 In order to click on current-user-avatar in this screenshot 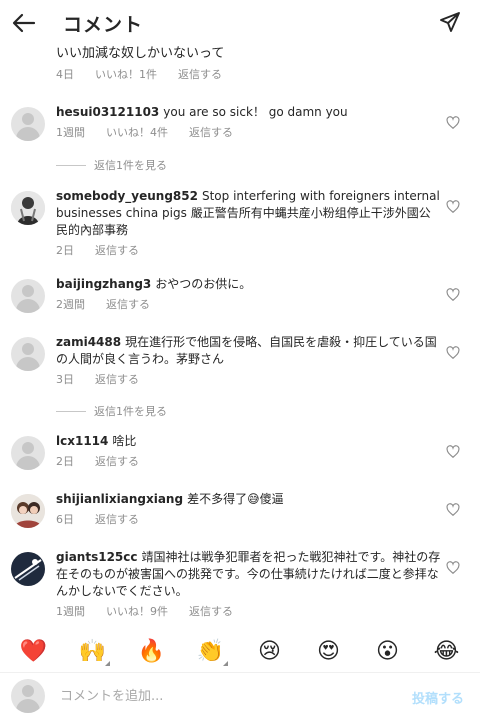, I will do `click(28, 696)`.